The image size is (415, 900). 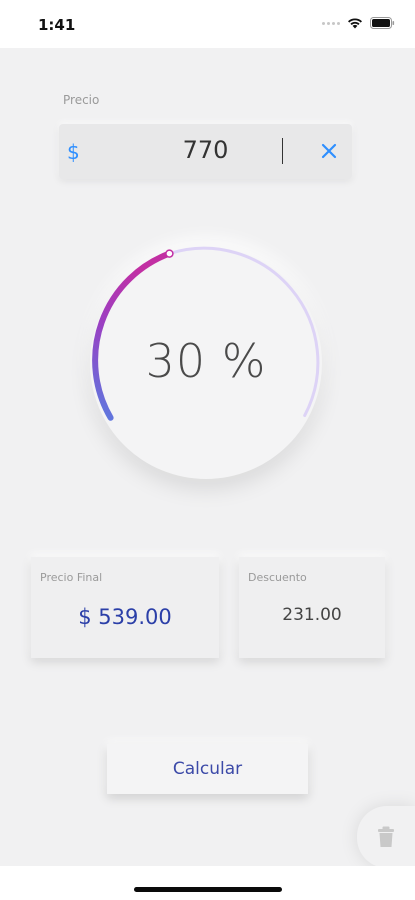 What do you see at coordinates (125, 617) in the screenshot?
I see `final-price-value: $ 539.00` at bounding box center [125, 617].